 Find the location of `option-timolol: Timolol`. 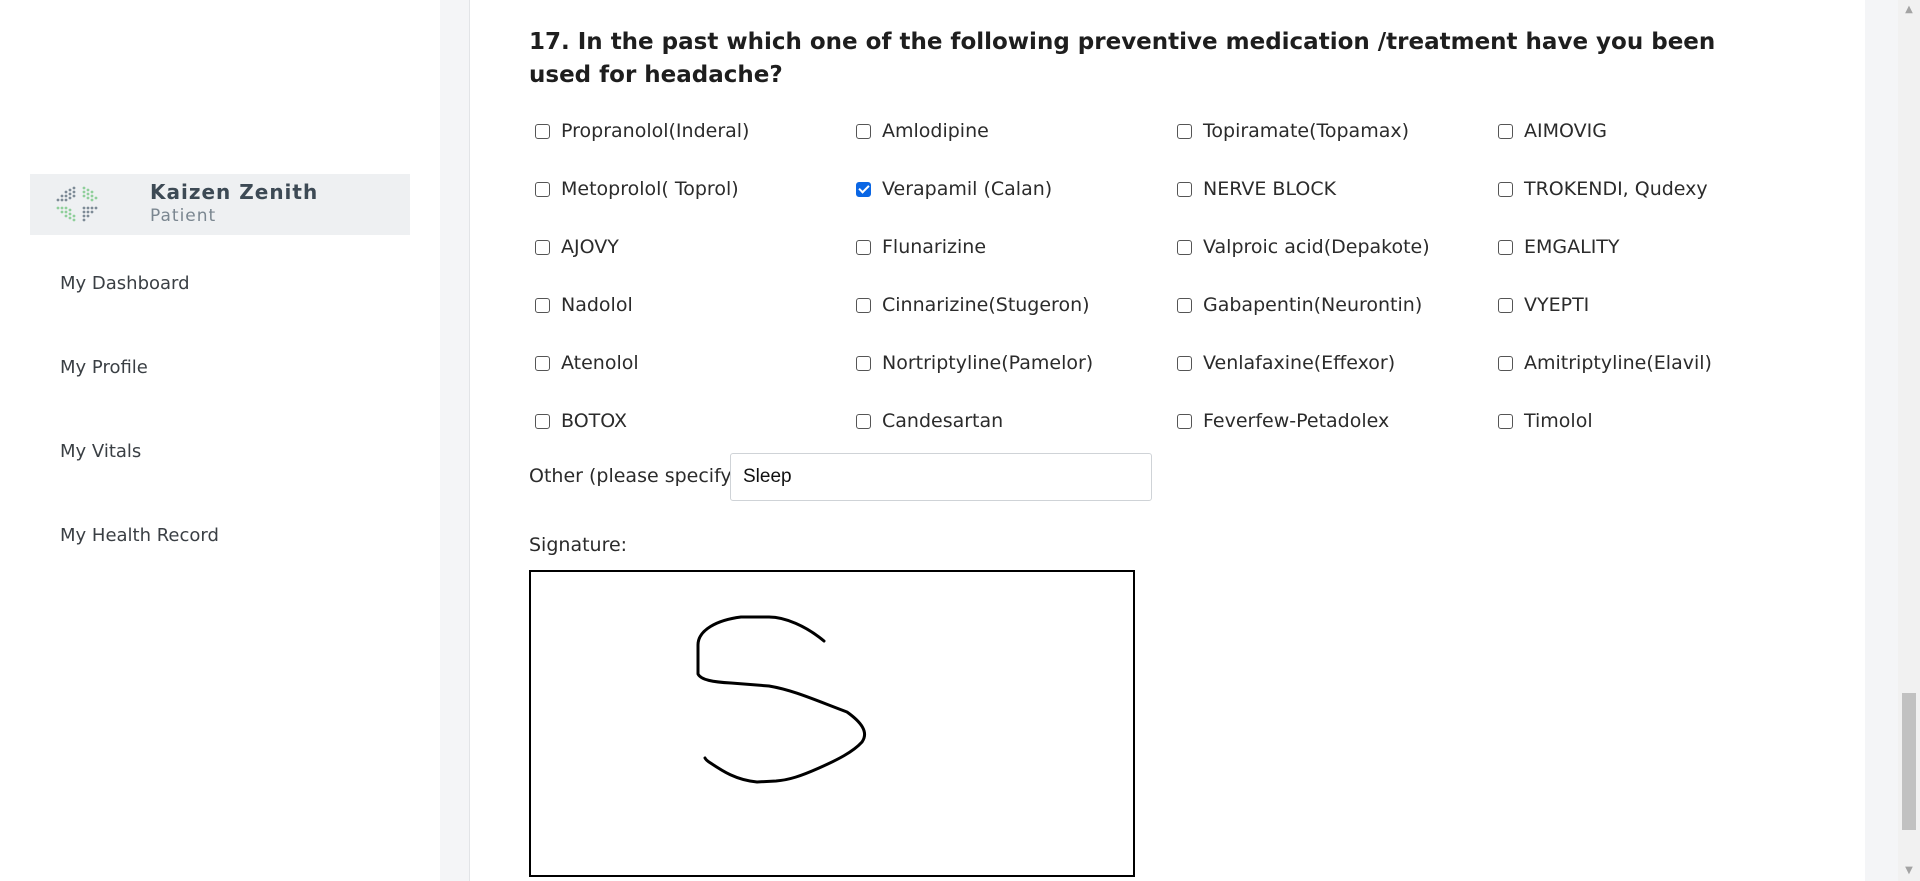

option-timolol: Timolol is located at coordinates (1545, 421).